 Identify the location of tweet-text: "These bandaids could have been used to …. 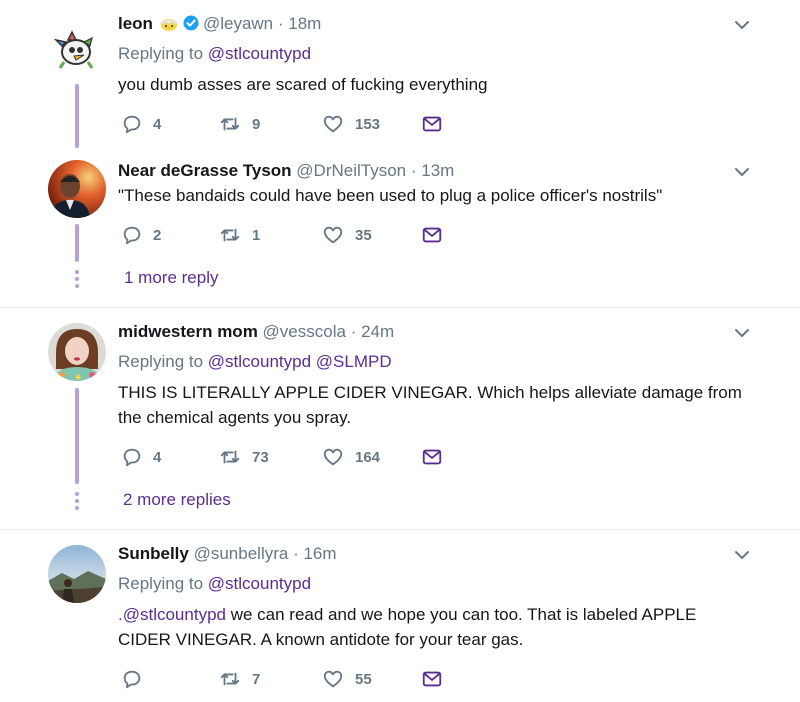
(390, 195).